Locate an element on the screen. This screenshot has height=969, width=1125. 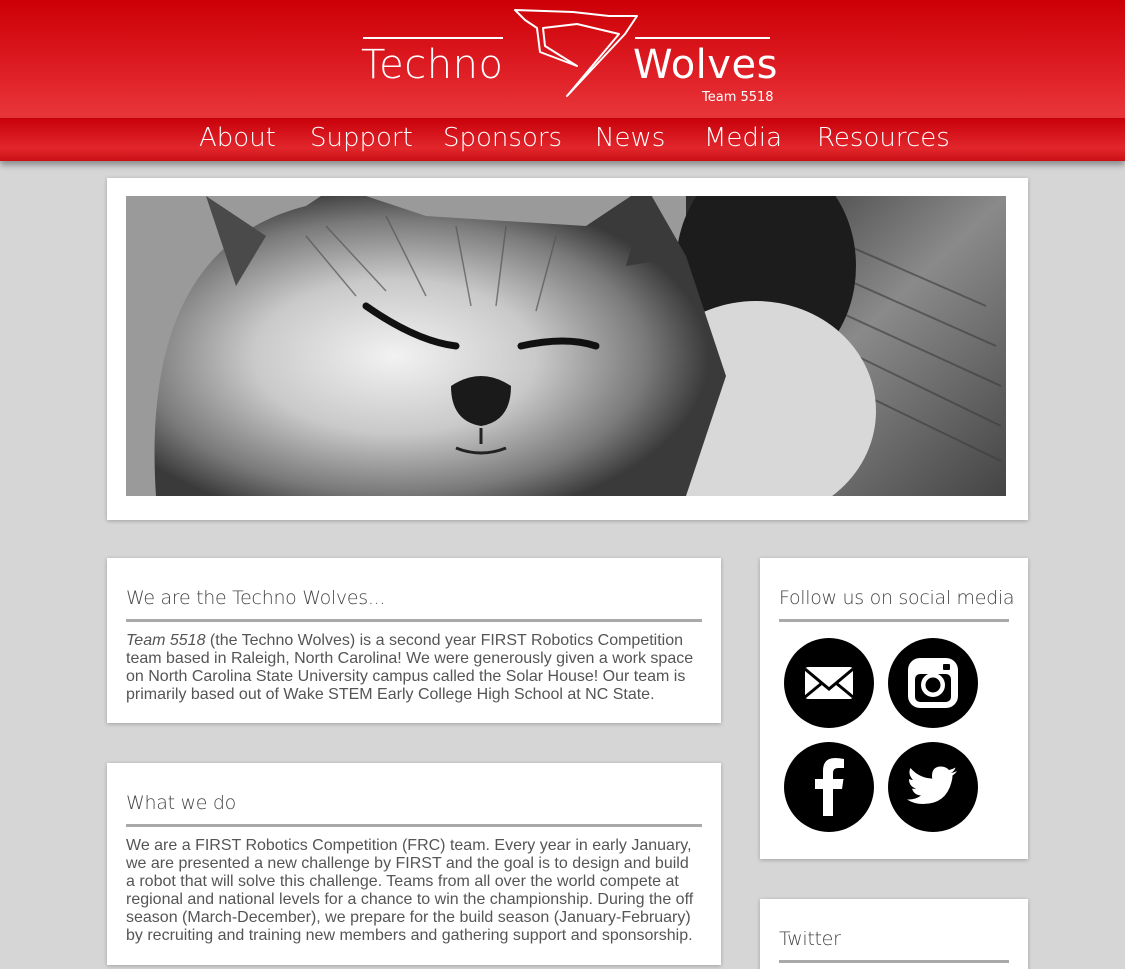
site-header: Techno Wolves Team 5518 is located at coordinates (562, 59).